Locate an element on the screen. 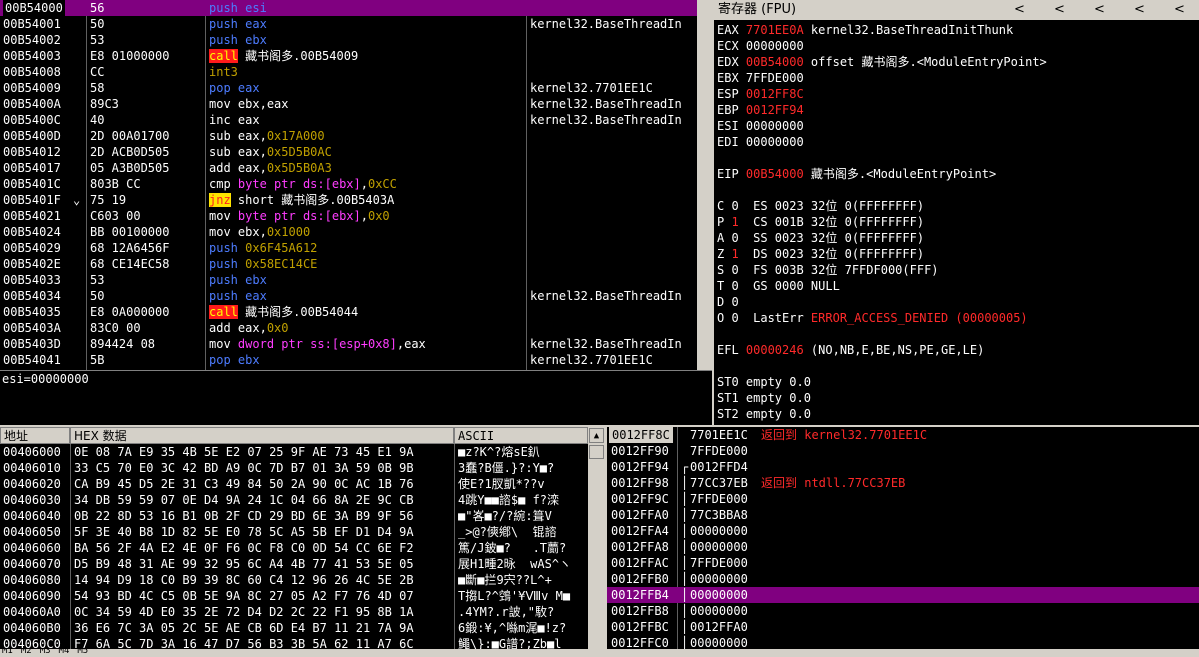  disasm-operand: dword ptr ss:[esp+0x8] is located at coordinates (317, 344).